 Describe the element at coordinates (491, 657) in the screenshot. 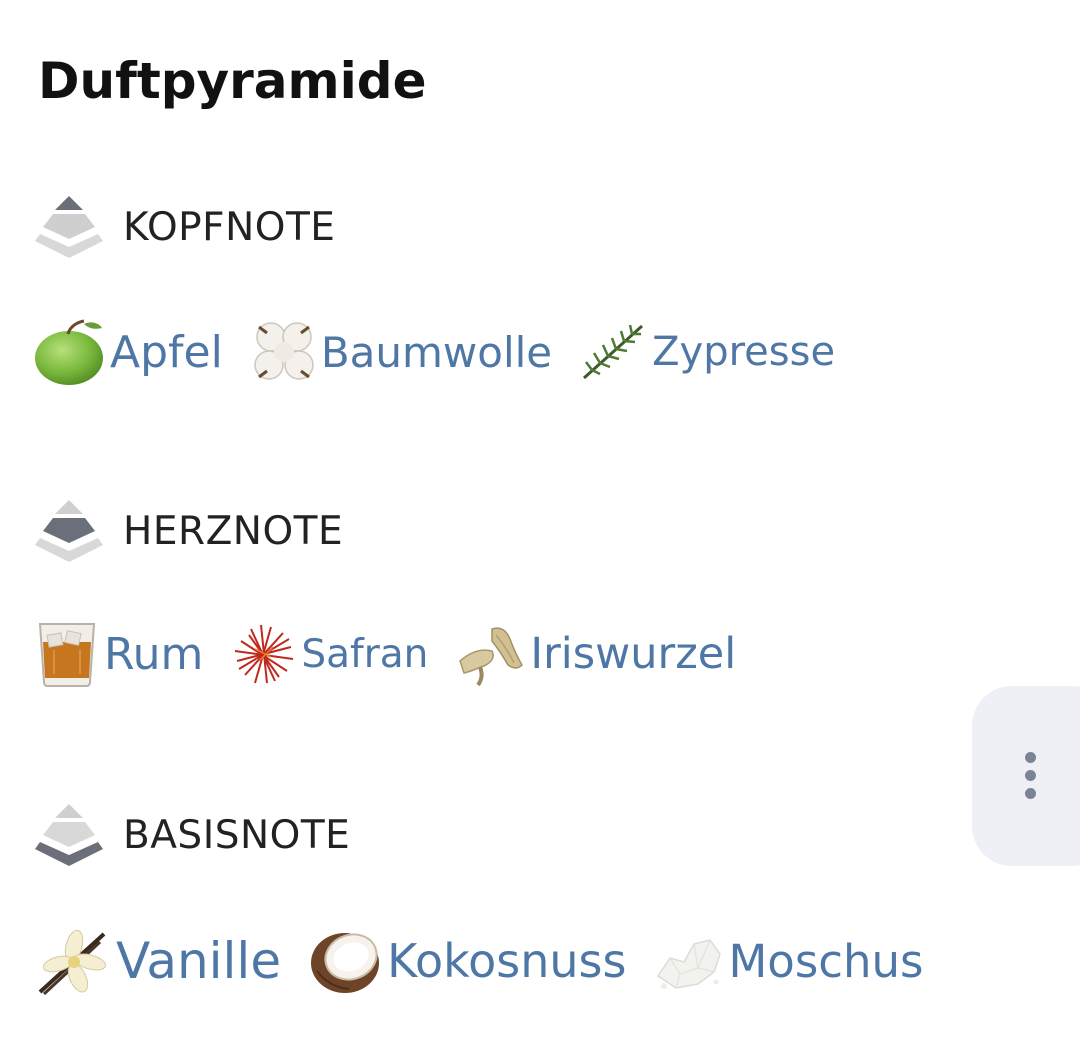

I see `orris-root-icon` at that location.